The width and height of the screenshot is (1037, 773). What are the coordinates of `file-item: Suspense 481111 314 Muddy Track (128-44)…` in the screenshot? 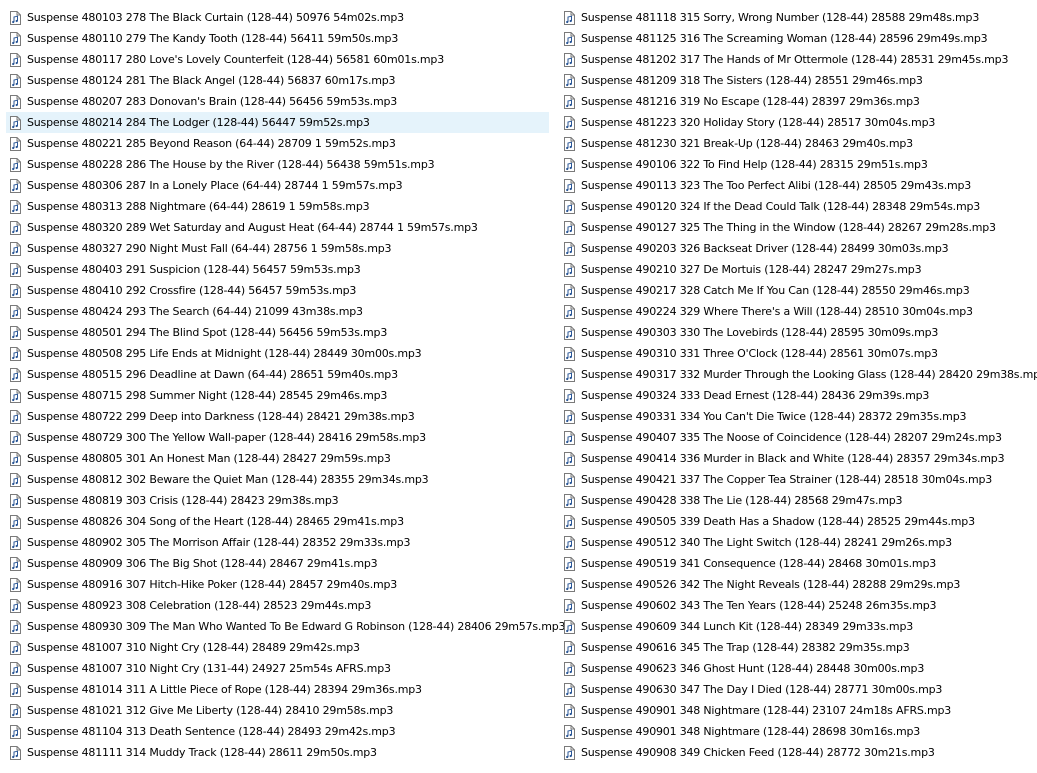 It's located at (277, 752).